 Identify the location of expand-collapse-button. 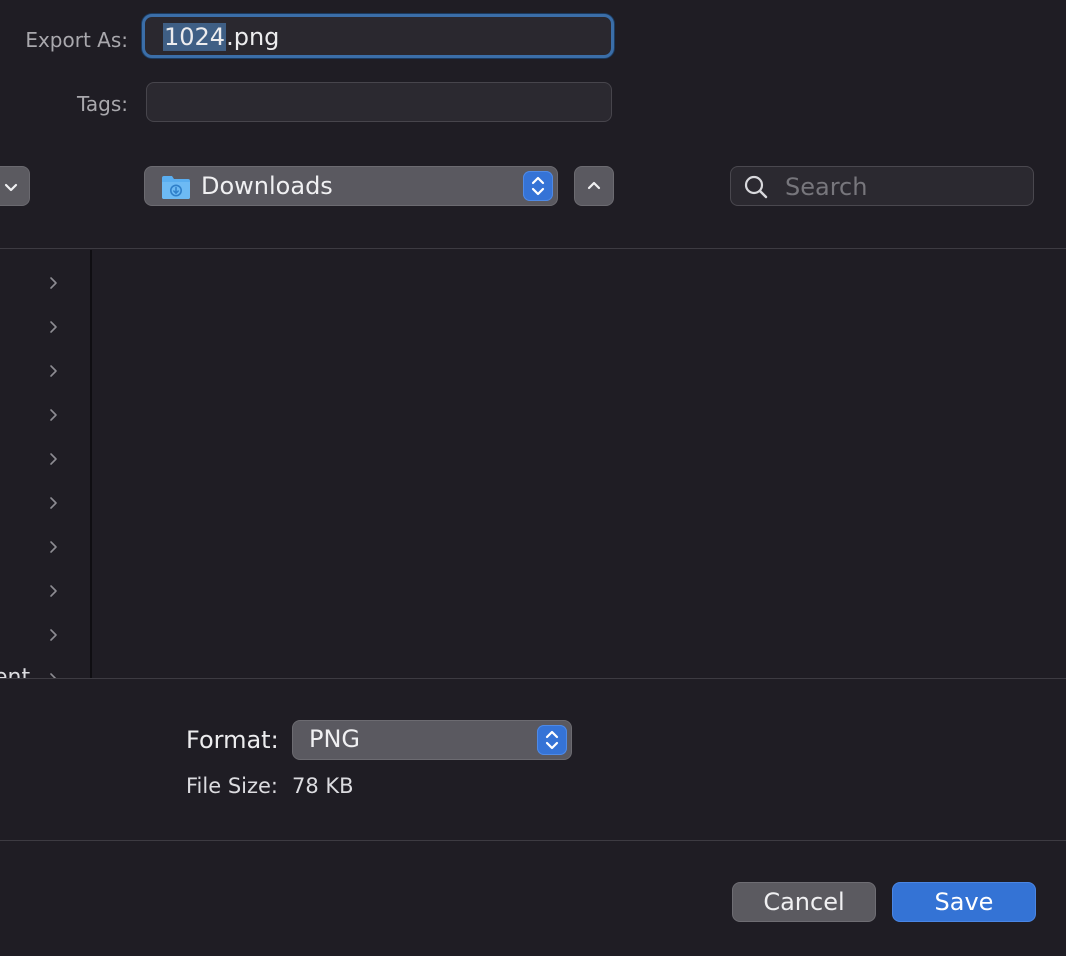
(15, 186).